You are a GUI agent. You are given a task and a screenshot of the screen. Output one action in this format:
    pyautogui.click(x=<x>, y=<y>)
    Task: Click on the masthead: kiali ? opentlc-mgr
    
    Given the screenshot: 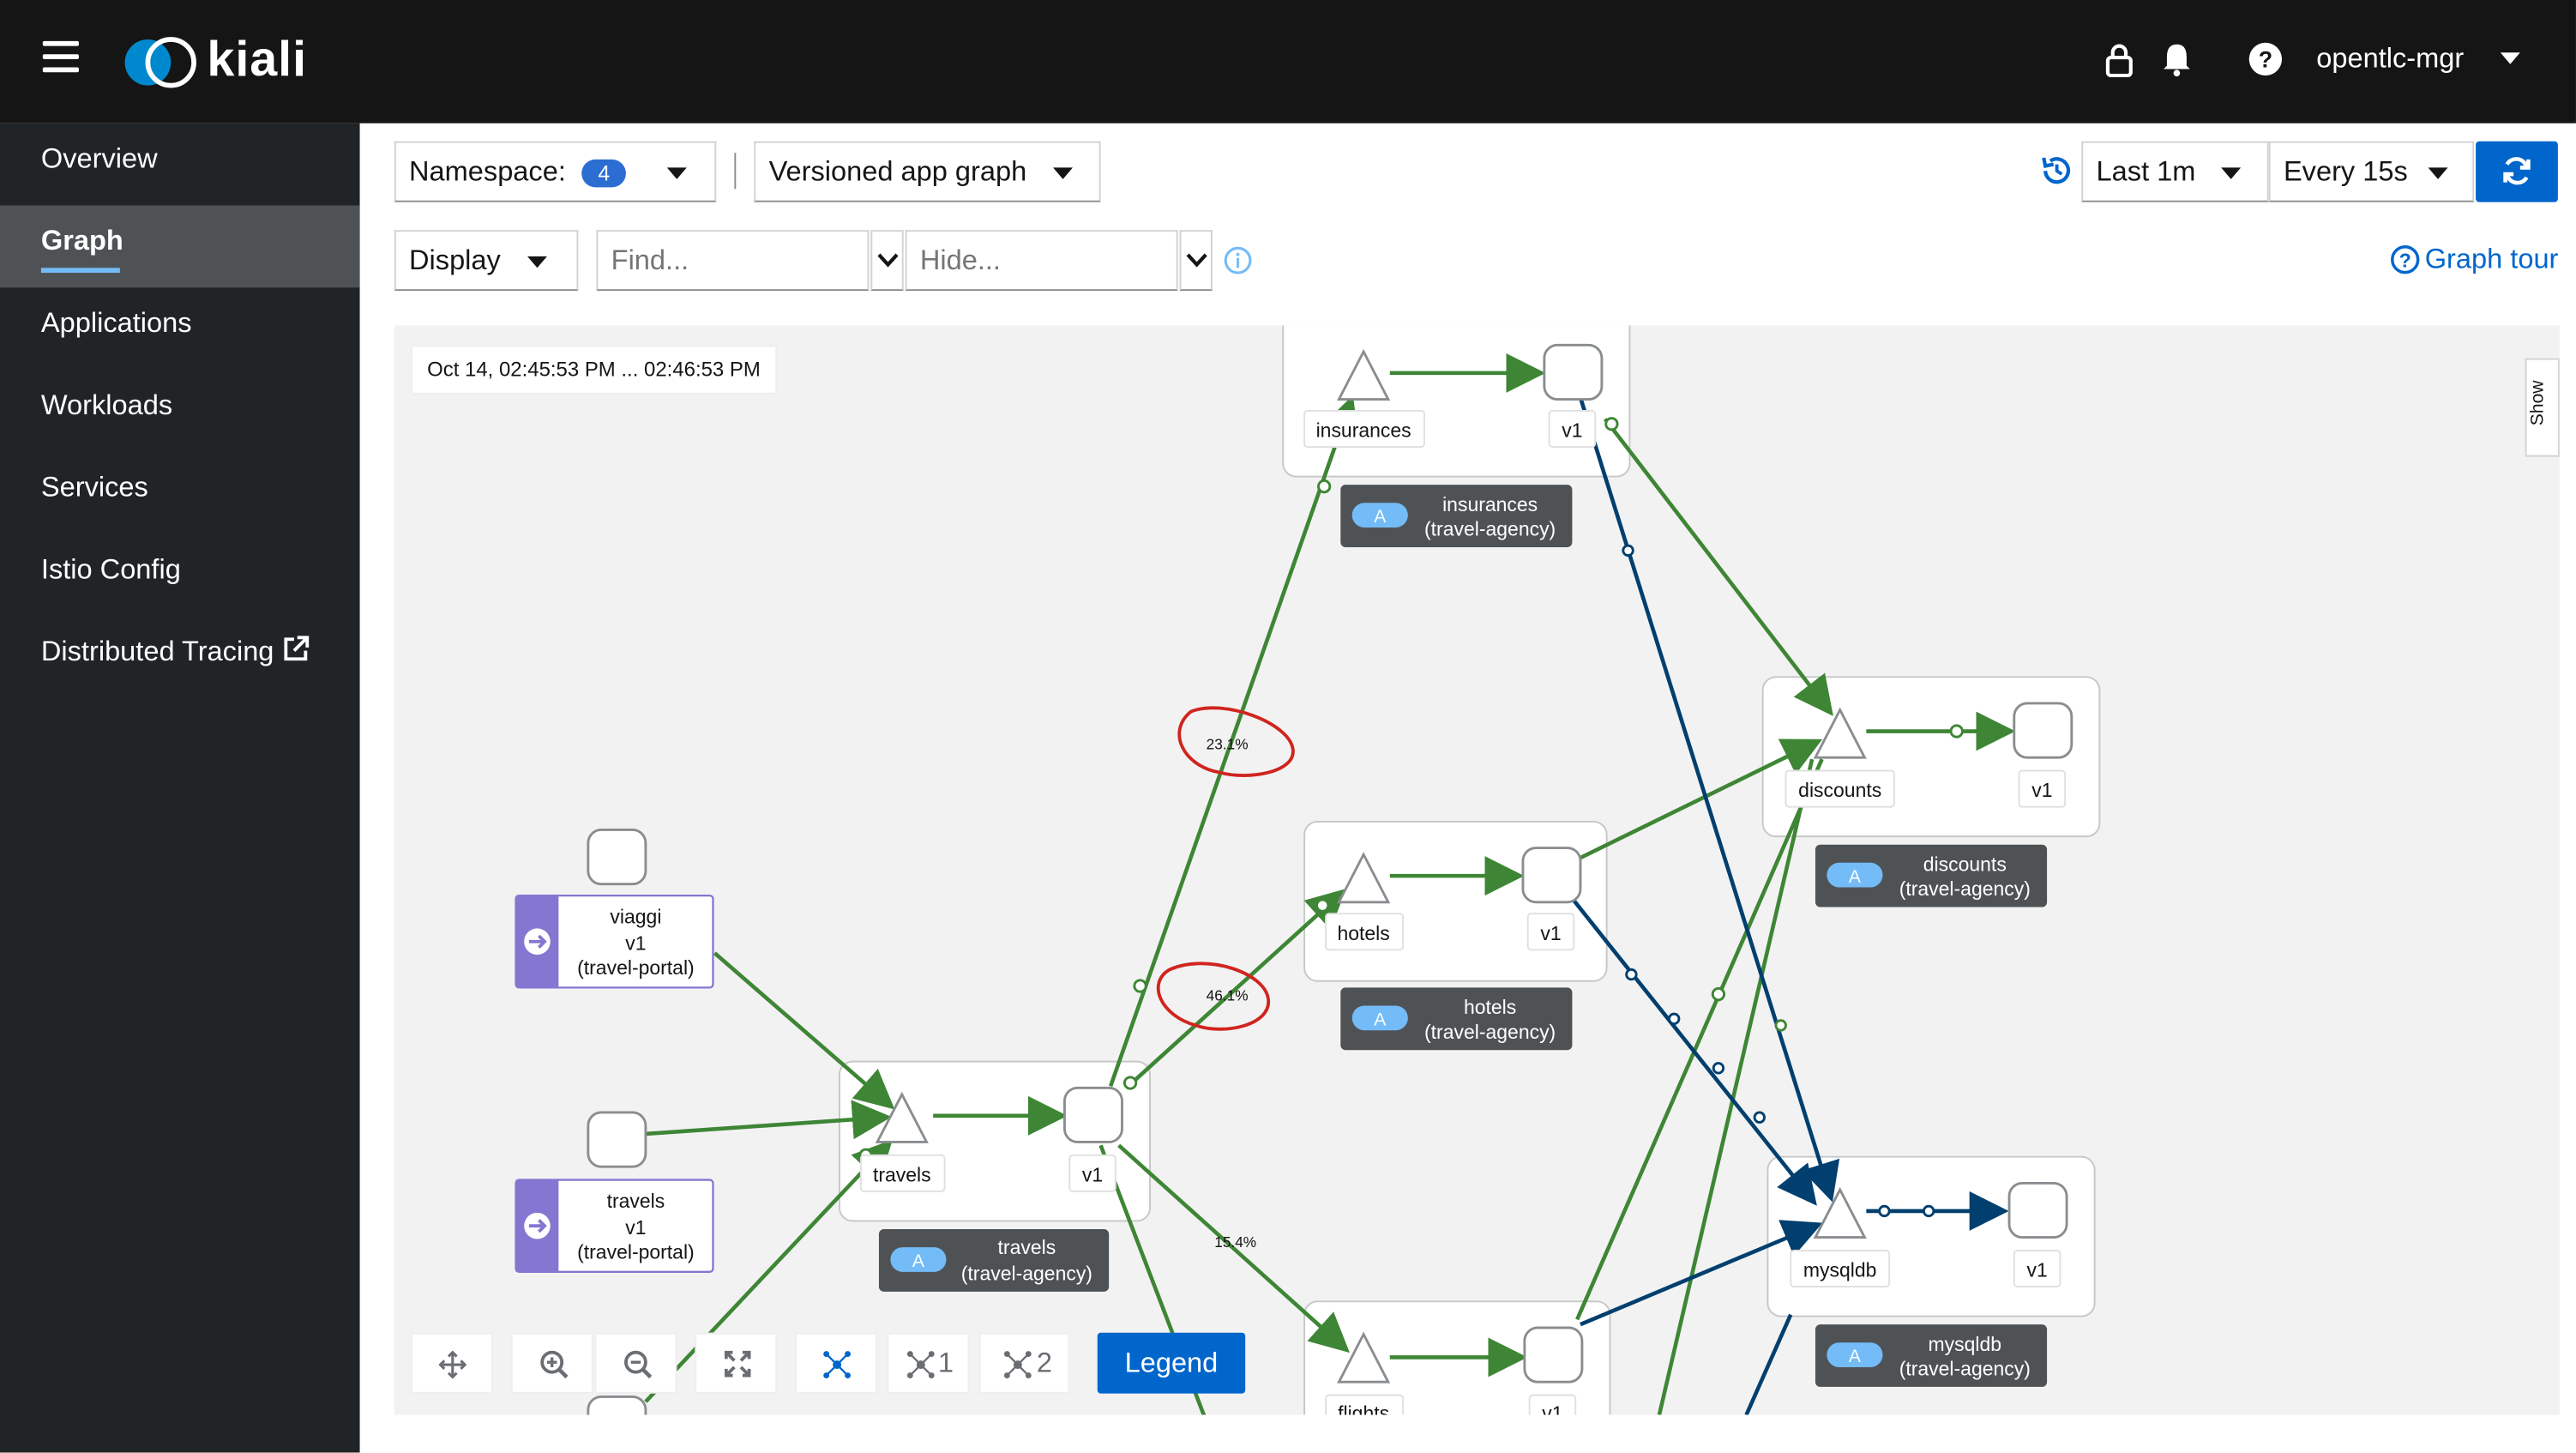 What is the action you would take?
    pyautogui.click(x=1288, y=62)
    